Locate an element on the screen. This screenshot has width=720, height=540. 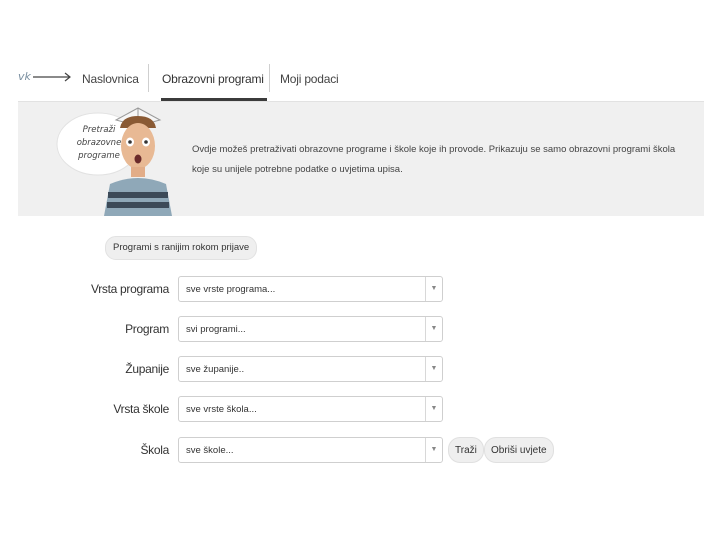
filter-row-program: Program svi programi... ▼ is located at coordinates (360, 330).